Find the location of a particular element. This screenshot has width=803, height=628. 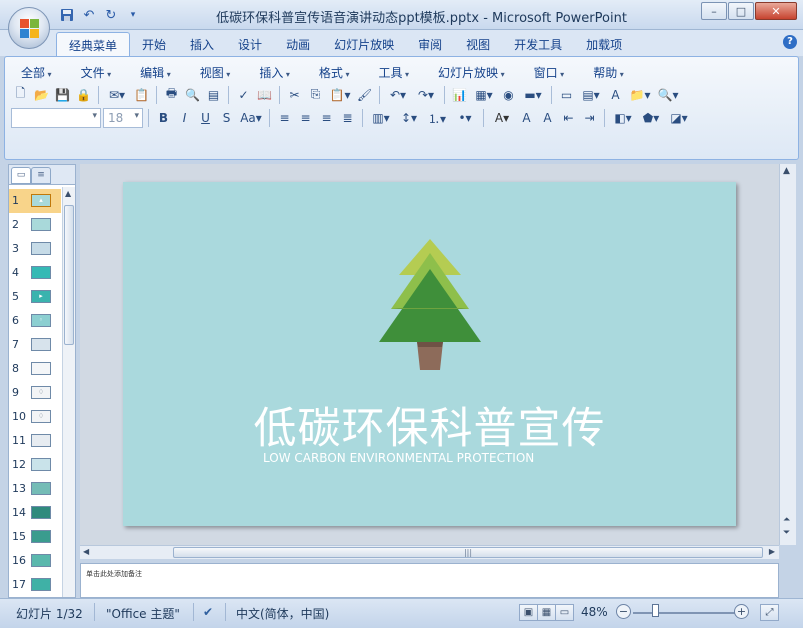

scroll-left-icon: ◀ is located at coordinates (86, 551).